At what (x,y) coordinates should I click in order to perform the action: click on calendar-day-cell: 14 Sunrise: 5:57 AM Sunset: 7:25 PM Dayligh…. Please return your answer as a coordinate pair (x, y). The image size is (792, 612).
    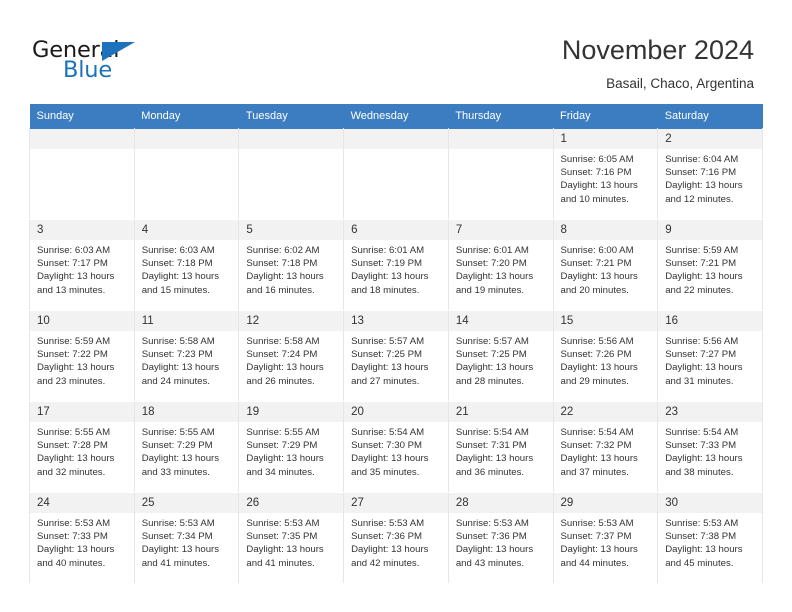
    Looking at the image, I should click on (500, 356).